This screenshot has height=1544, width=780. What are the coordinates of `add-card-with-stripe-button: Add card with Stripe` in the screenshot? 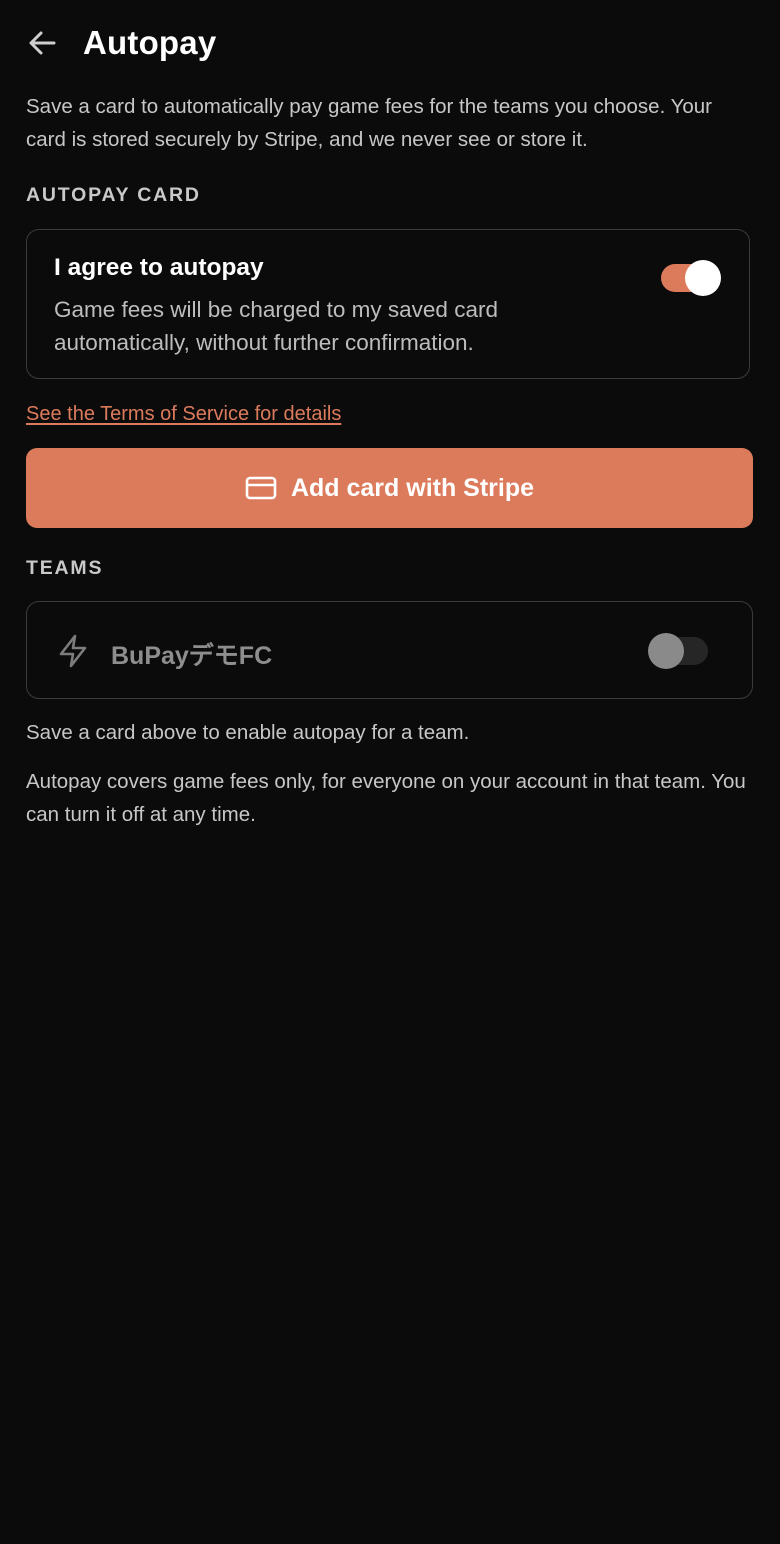 It's located at (389, 488).